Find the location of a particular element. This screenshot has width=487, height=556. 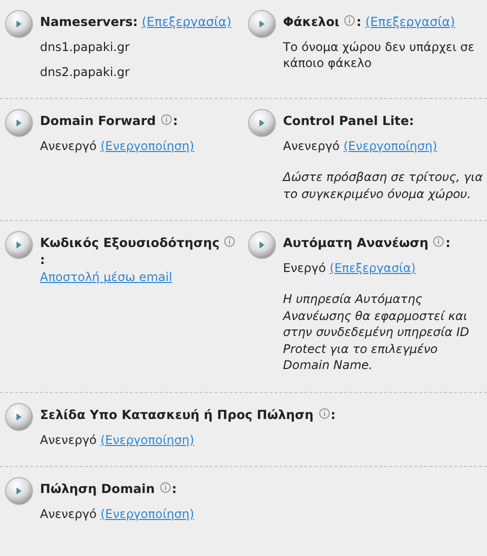

section-title: Domain Forward is located at coordinates (98, 120).